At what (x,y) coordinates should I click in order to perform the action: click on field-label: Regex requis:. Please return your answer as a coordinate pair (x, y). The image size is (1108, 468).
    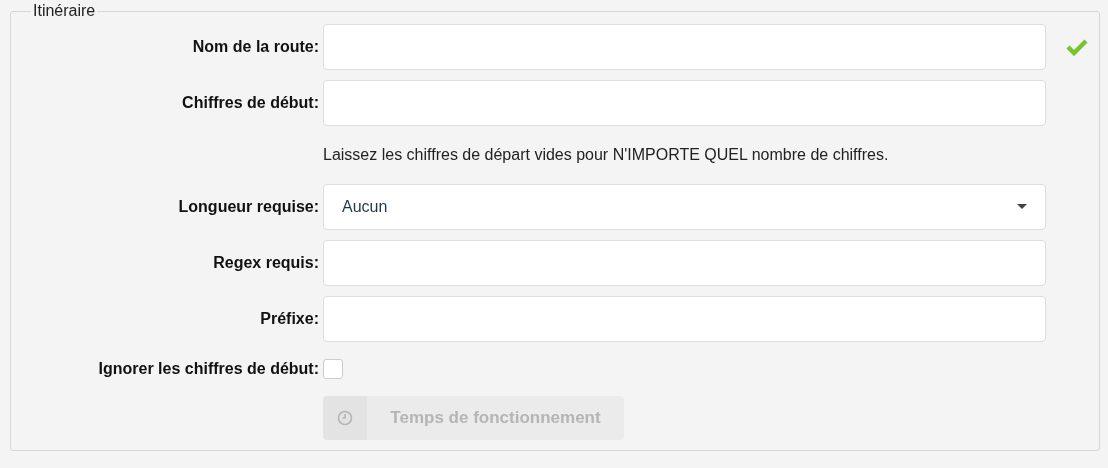
    Looking at the image, I should click on (265, 263).